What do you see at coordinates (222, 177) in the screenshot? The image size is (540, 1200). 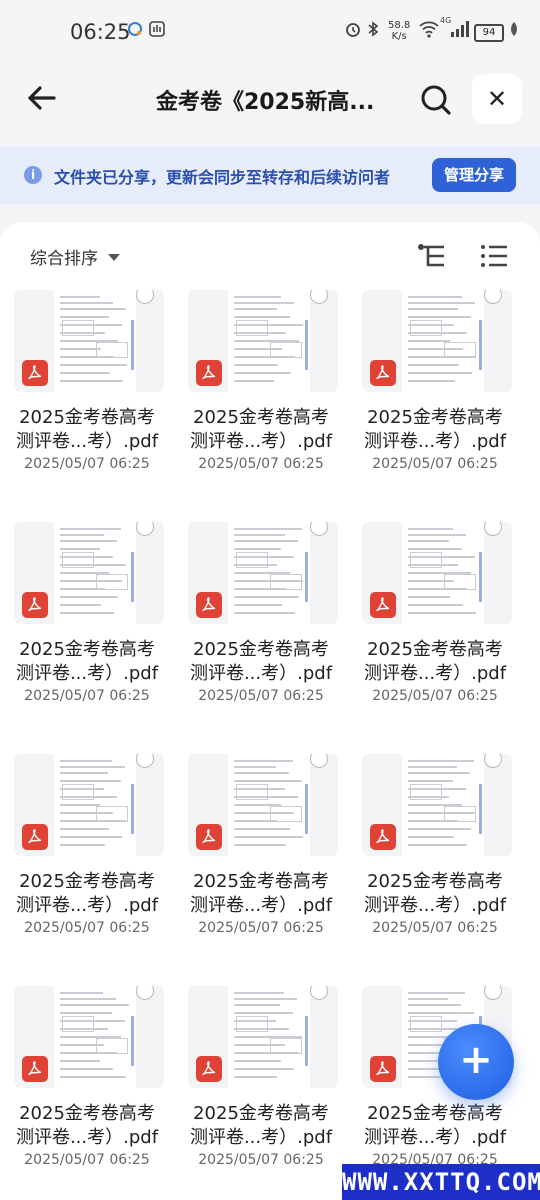 I see `share-notice: 文件夹已分享，更新会同步至转存和后续访问者` at bounding box center [222, 177].